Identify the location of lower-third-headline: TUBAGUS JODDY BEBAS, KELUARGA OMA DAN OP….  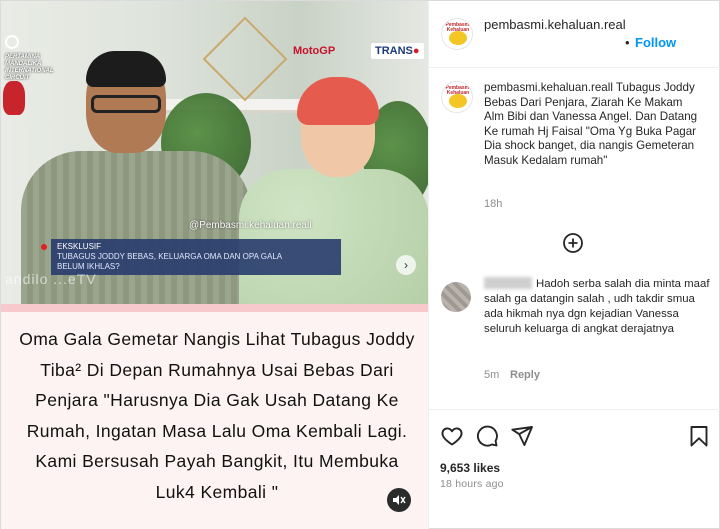
(170, 256).